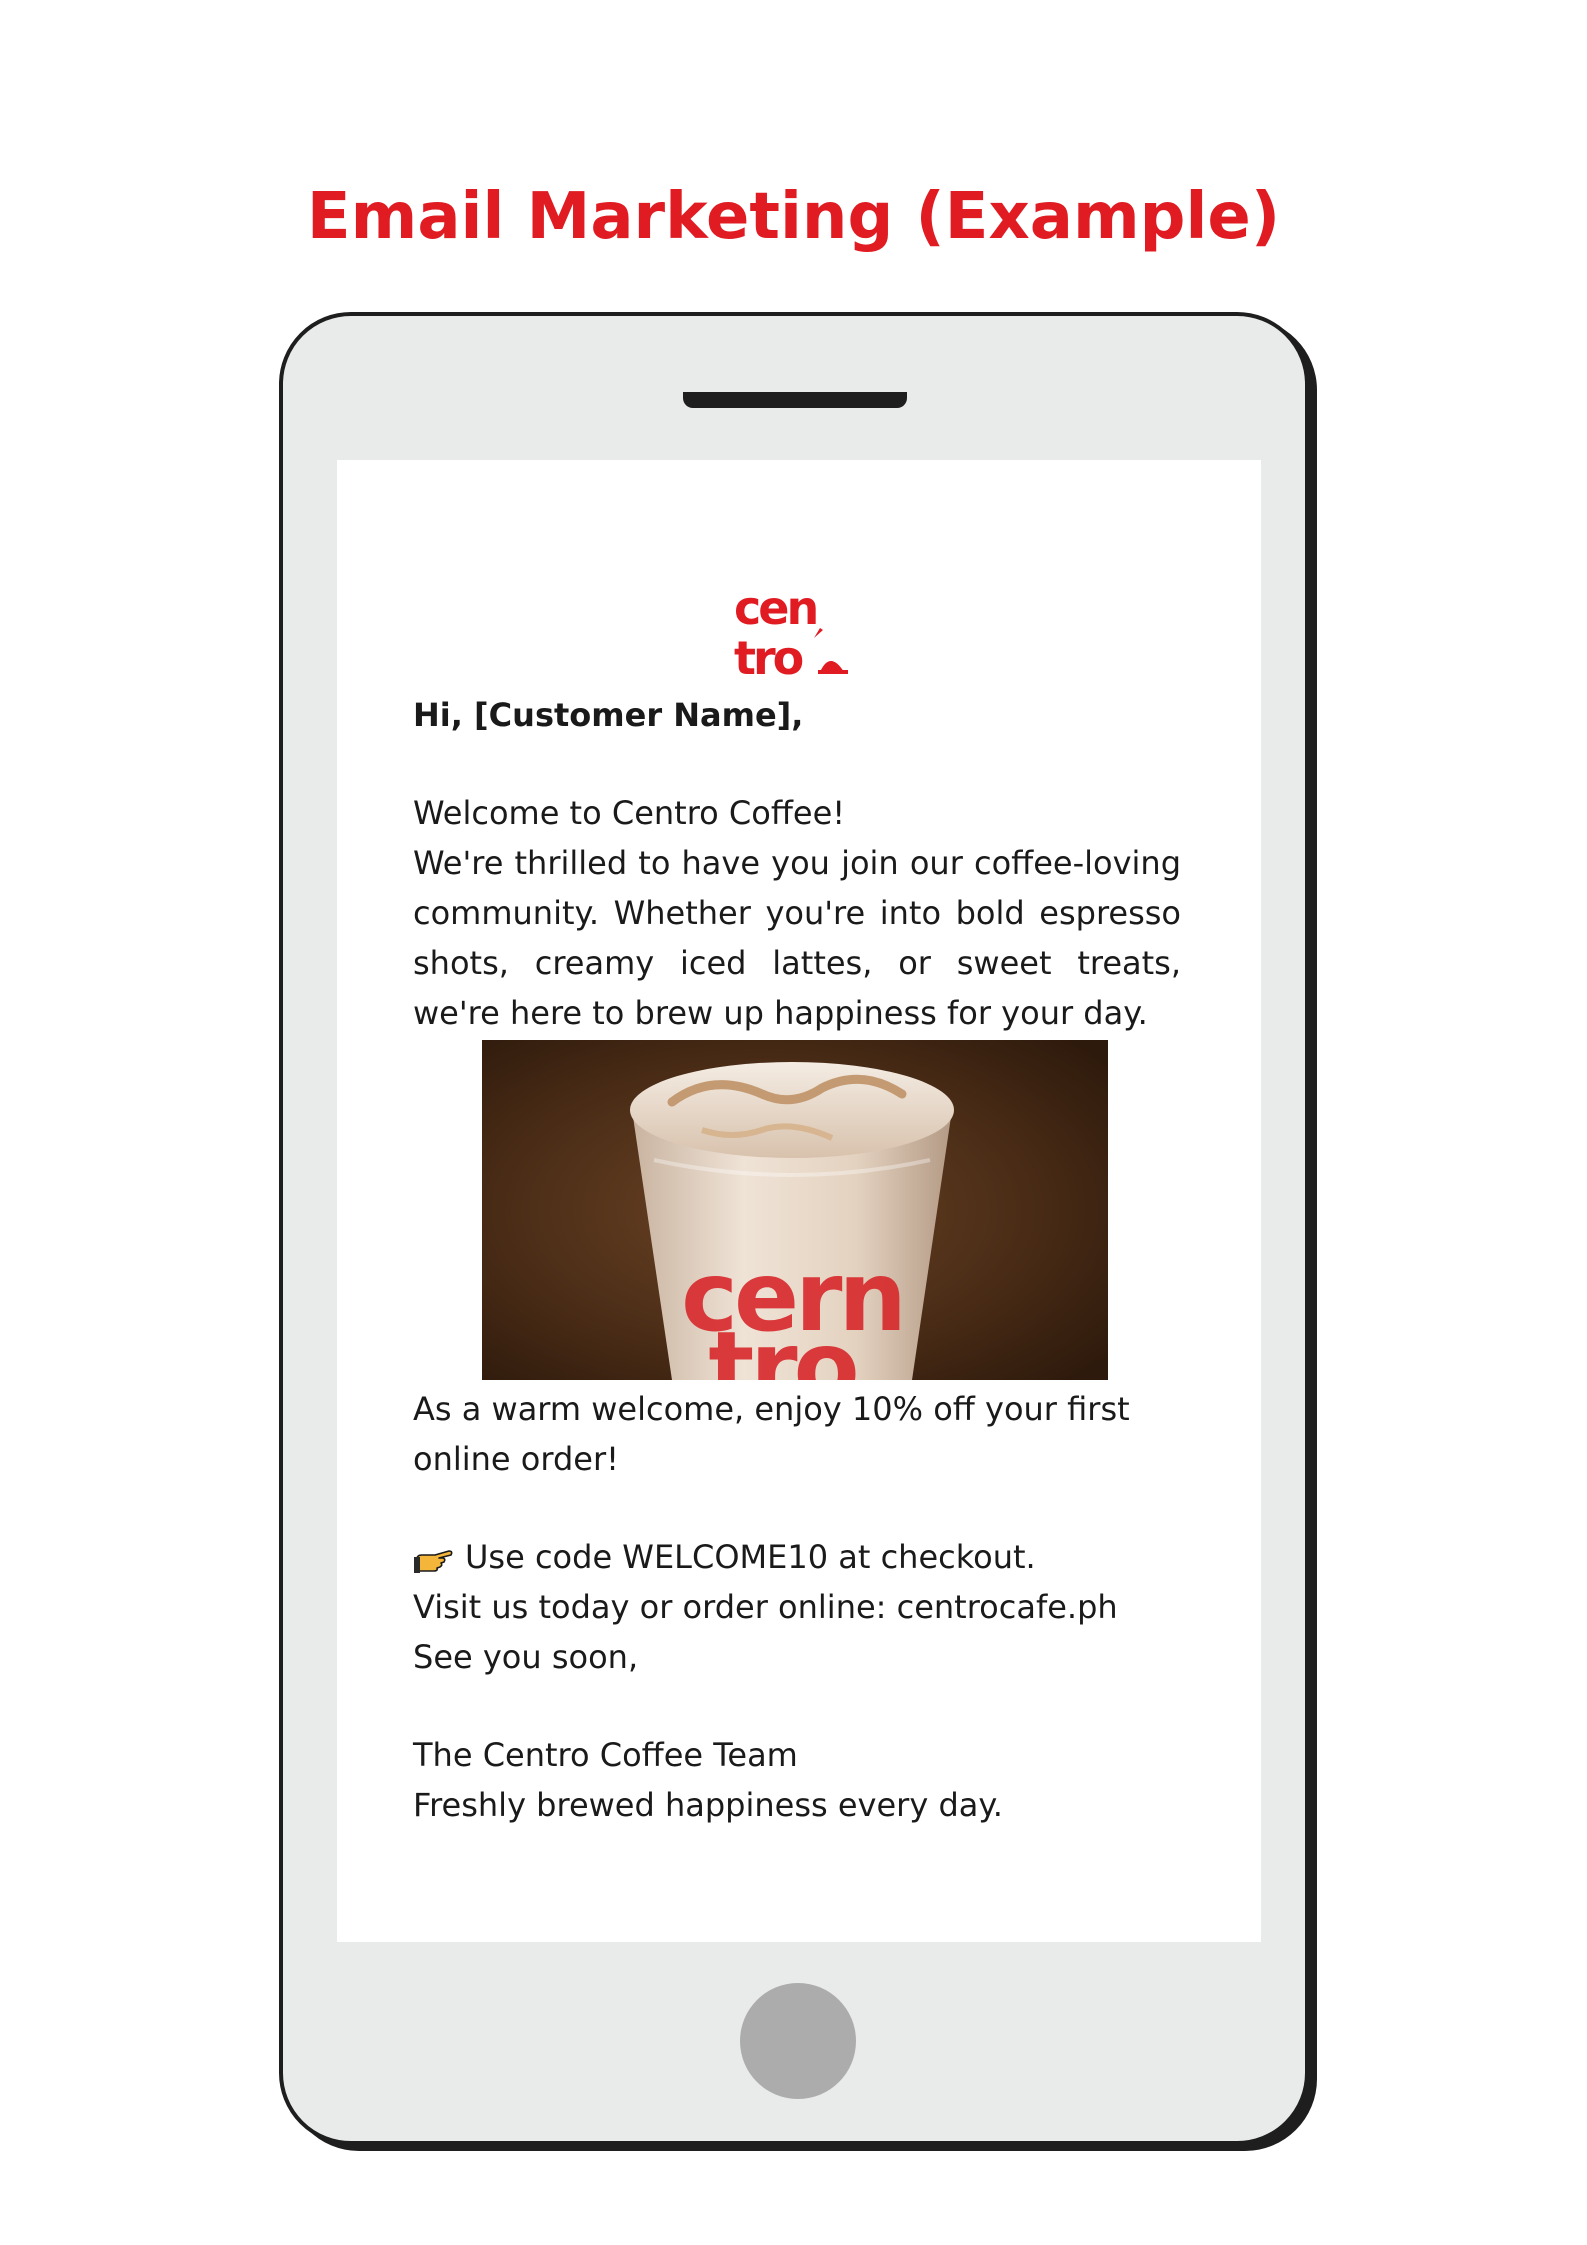 Image resolution: width=1587 pixels, height=2245 pixels. What do you see at coordinates (795, 1210) in the screenshot?
I see `iced-latte-cup-photo: cern tro` at bounding box center [795, 1210].